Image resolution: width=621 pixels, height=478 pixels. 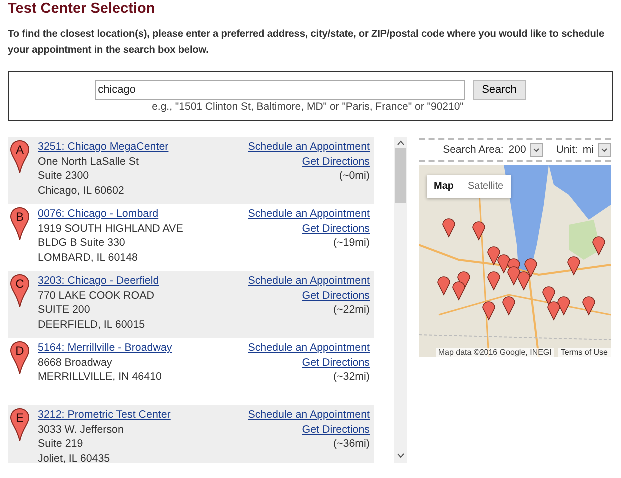 I want to click on distance-text: (~32mi), so click(x=351, y=378).